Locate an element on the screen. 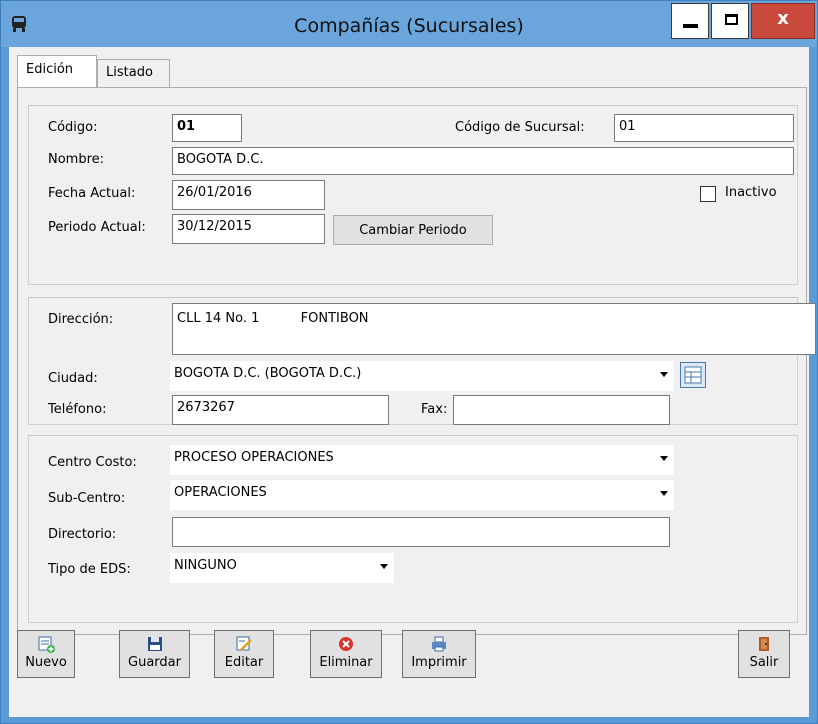 This screenshot has height=724, width=818. tipo-eds-select: NINGUNO is located at coordinates (282, 568).